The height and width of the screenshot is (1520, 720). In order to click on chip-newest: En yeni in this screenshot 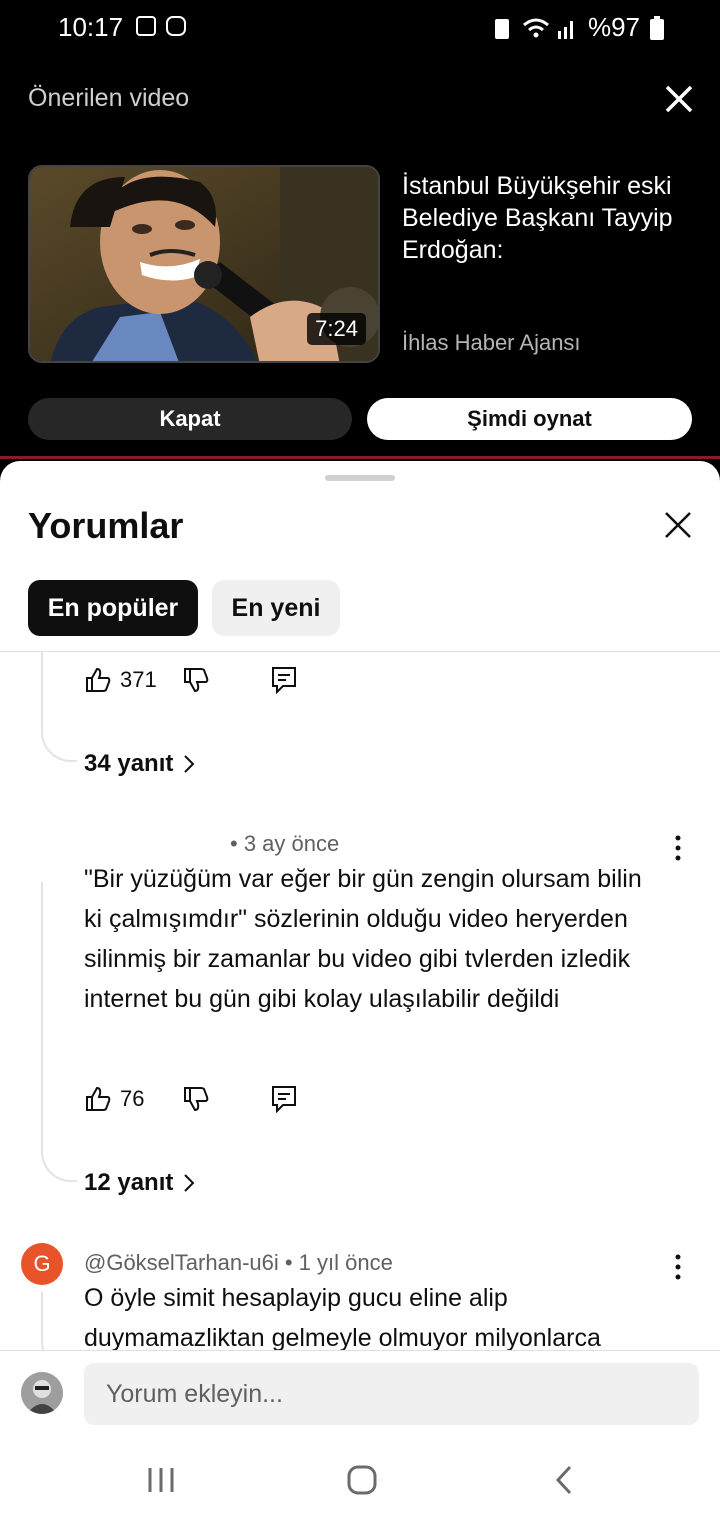, I will do `click(276, 608)`.